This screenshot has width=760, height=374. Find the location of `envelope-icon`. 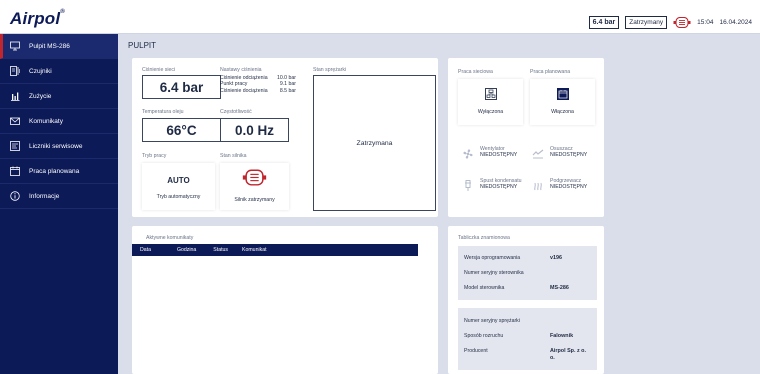

envelope-icon is located at coordinates (14, 121).